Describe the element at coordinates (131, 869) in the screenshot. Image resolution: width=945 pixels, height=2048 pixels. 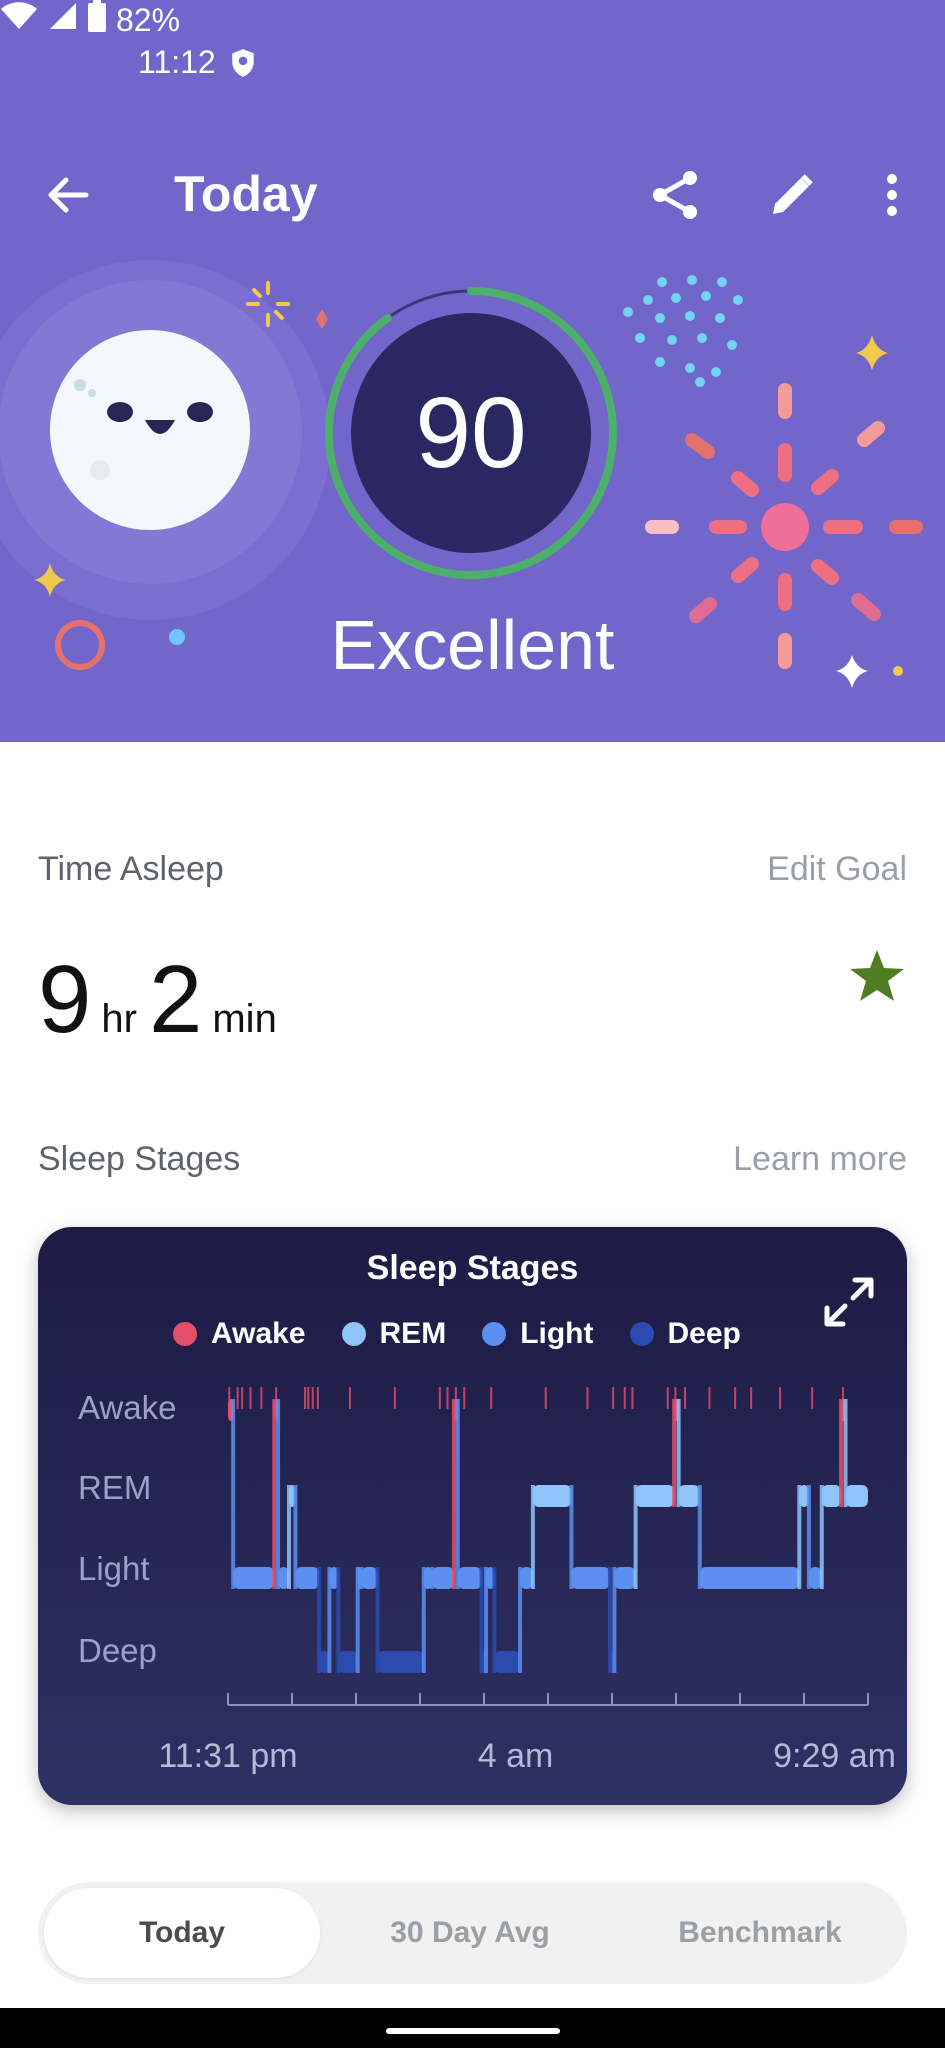
I see `time-asleep-label: Time Asleep` at that location.